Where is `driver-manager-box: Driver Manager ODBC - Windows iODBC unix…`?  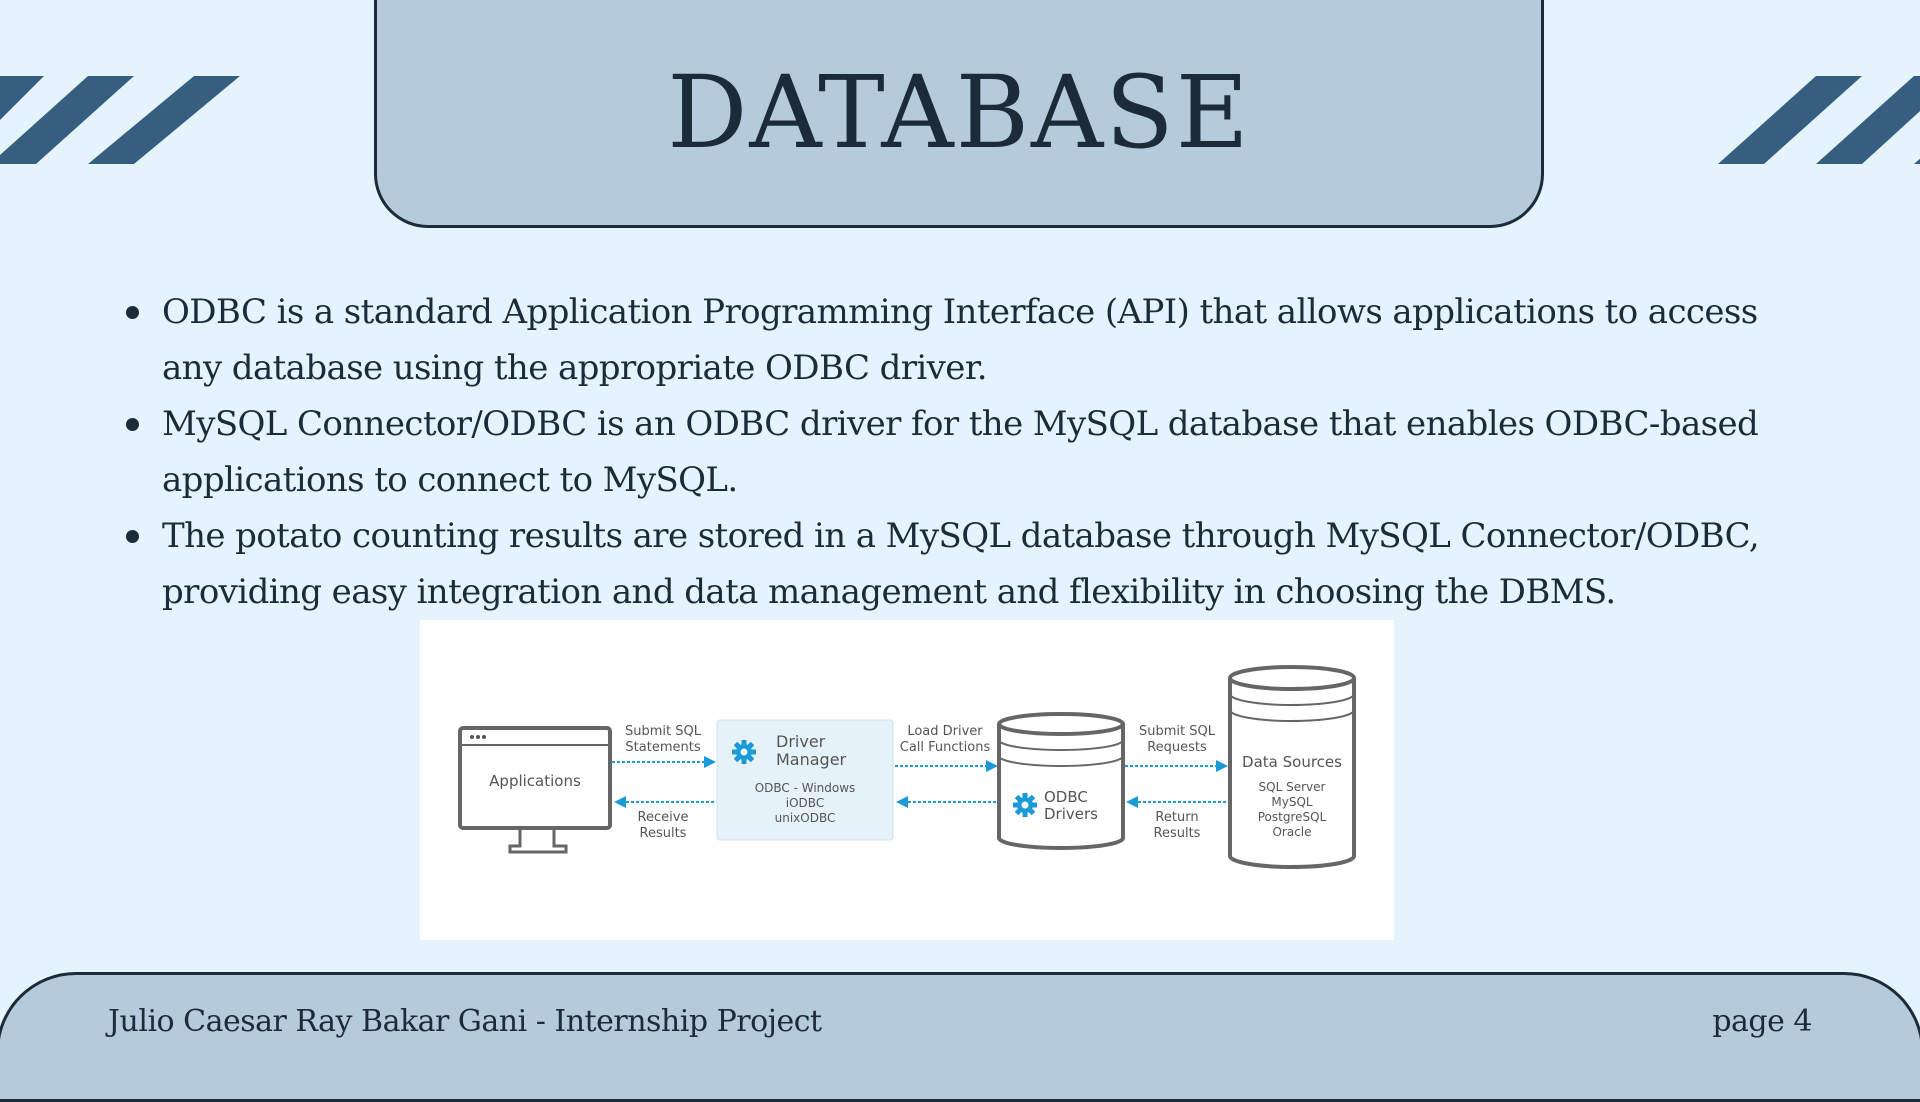
driver-manager-box: Driver Manager ODBC - Windows iODBC unix… is located at coordinates (805, 780).